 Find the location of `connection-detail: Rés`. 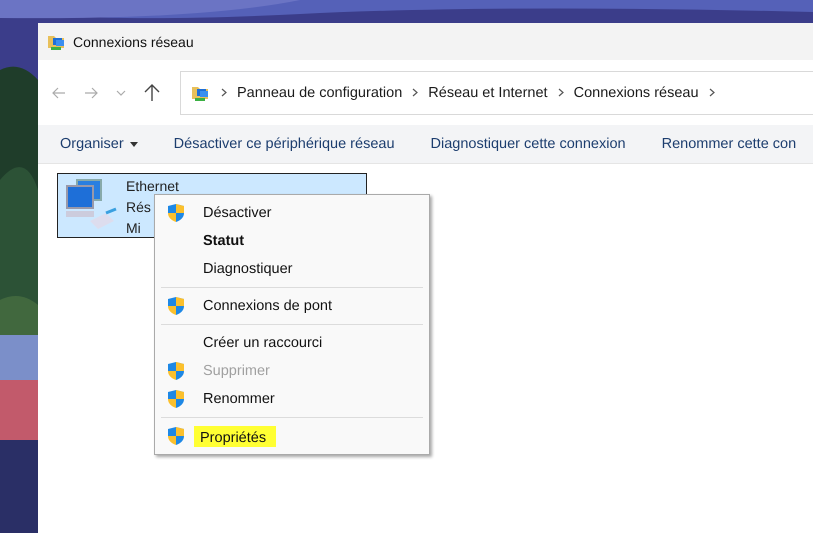

connection-detail: Rés is located at coordinates (139, 207).